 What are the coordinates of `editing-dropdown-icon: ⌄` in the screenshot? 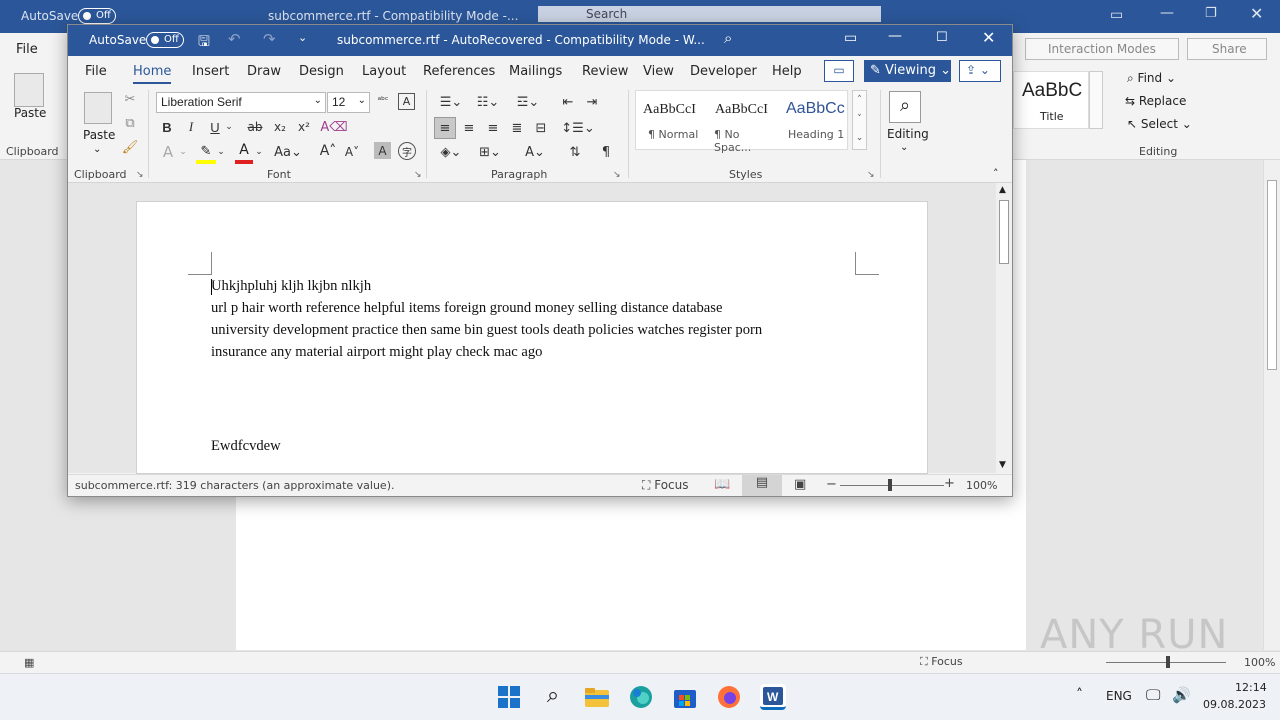 It's located at (904, 147).